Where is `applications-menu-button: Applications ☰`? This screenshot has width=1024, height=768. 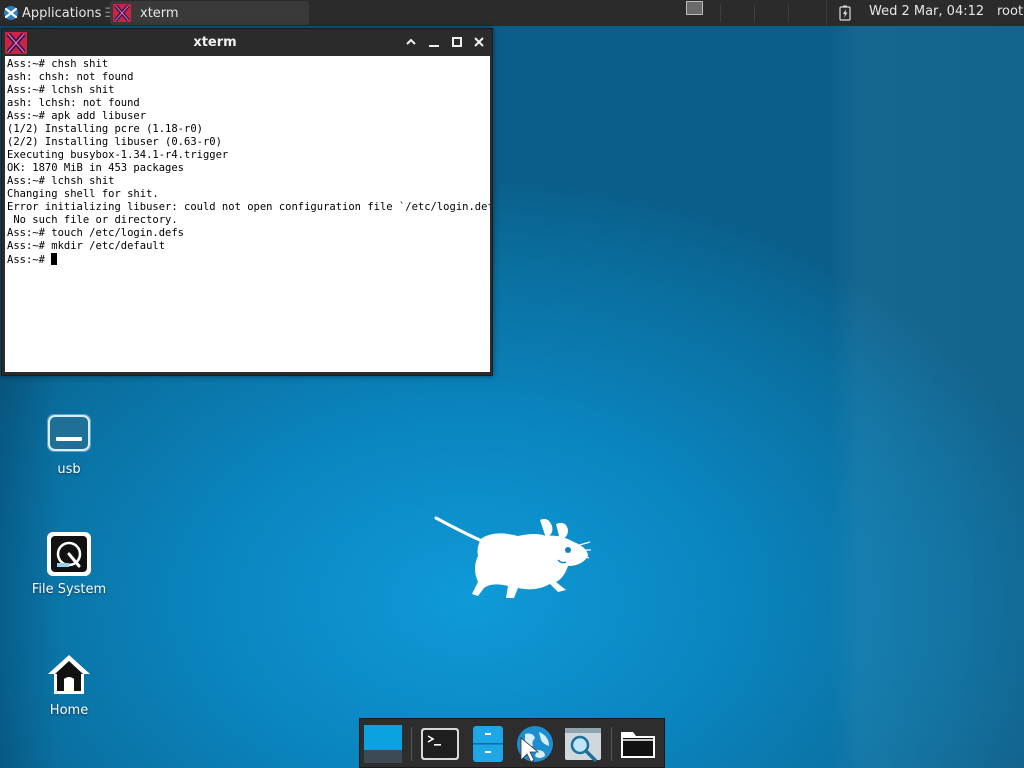
applications-menu-button: Applications ☰ is located at coordinates (58, 13).